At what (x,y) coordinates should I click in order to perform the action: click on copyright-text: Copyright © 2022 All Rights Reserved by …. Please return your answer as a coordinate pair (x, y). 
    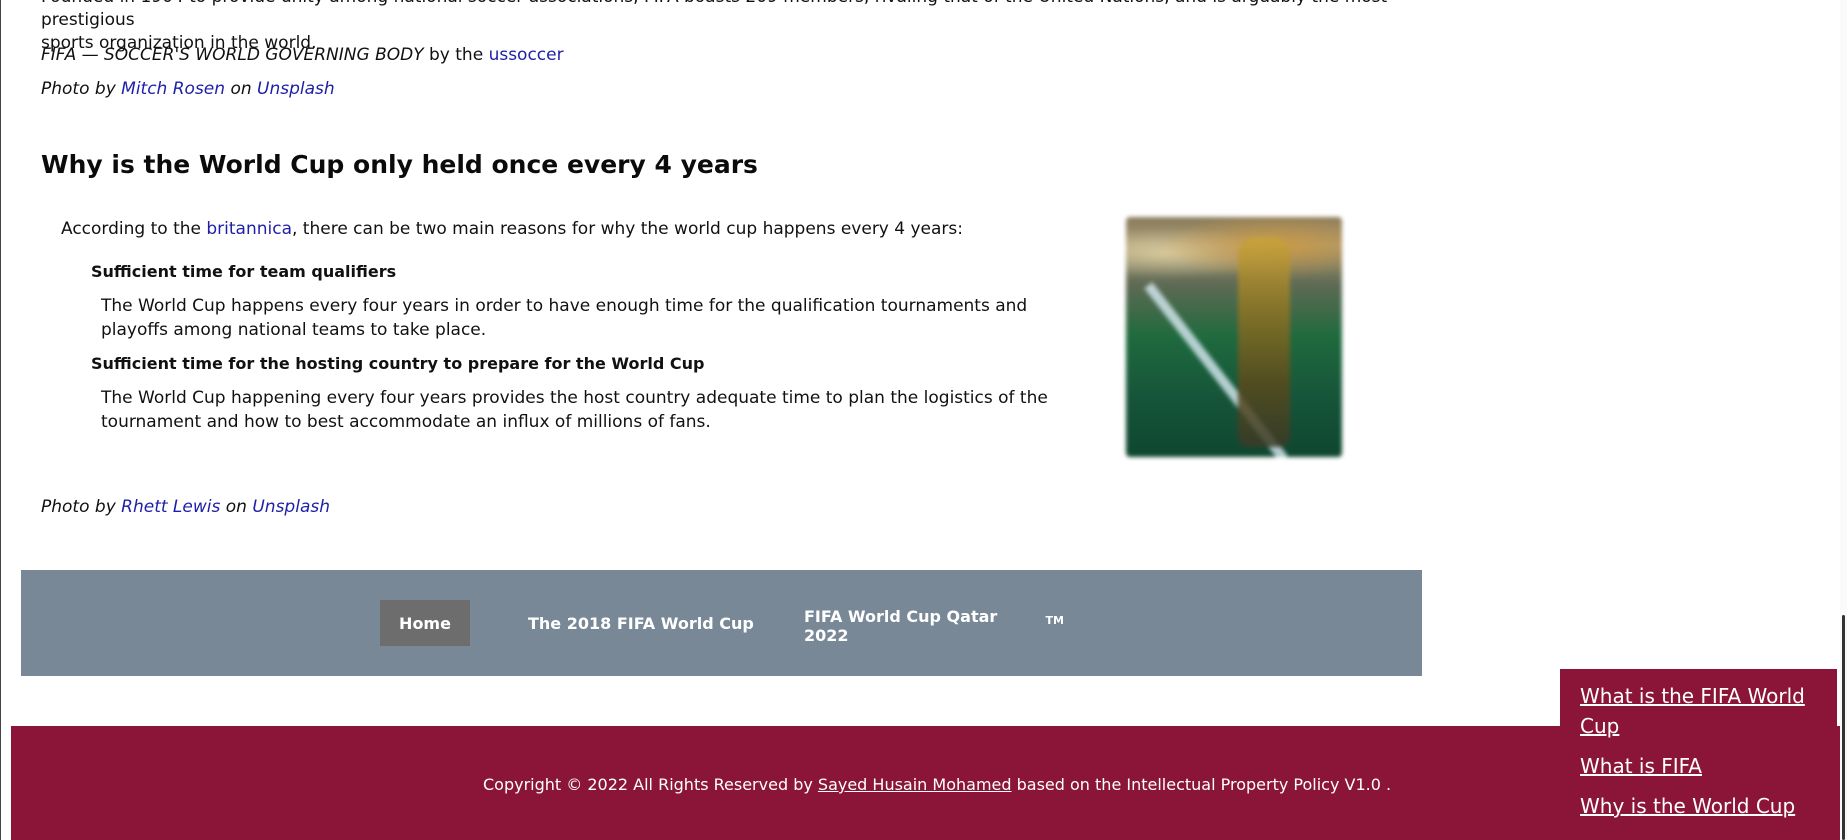
    Looking at the image, I should click on (937, 785).